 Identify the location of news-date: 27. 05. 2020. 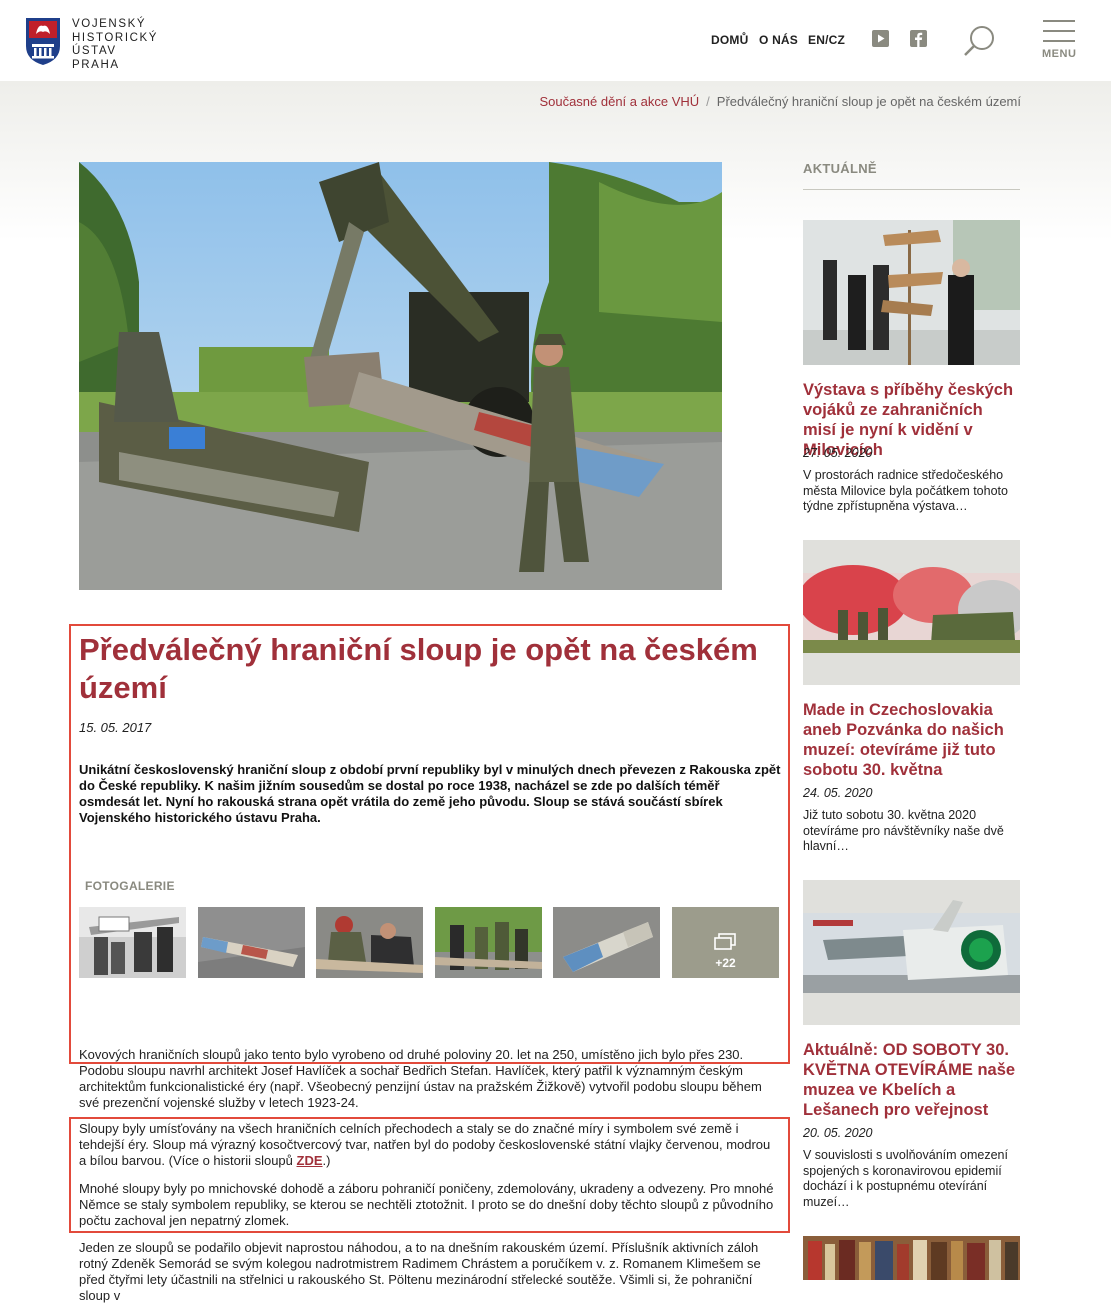
(838, 453).